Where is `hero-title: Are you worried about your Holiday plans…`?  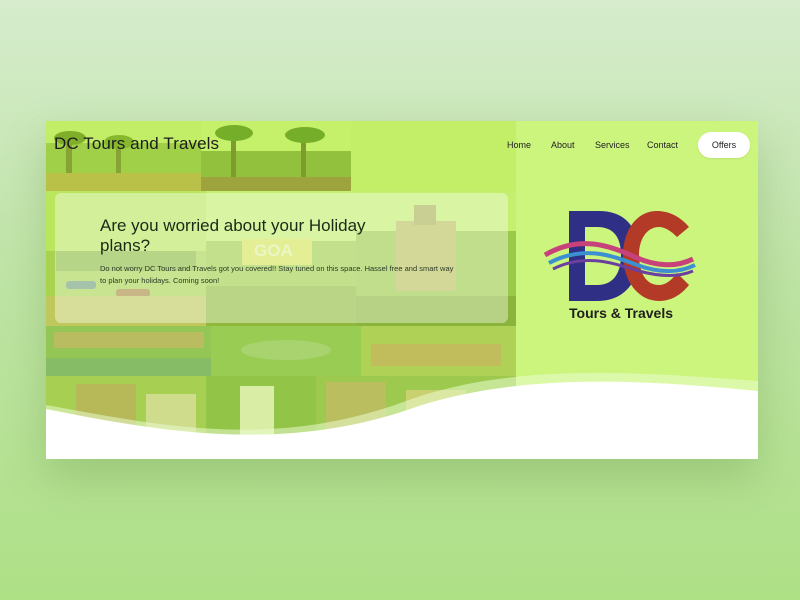
hero-title: Are you worried about your Holiday plans… is located at coordinates (233, 235).